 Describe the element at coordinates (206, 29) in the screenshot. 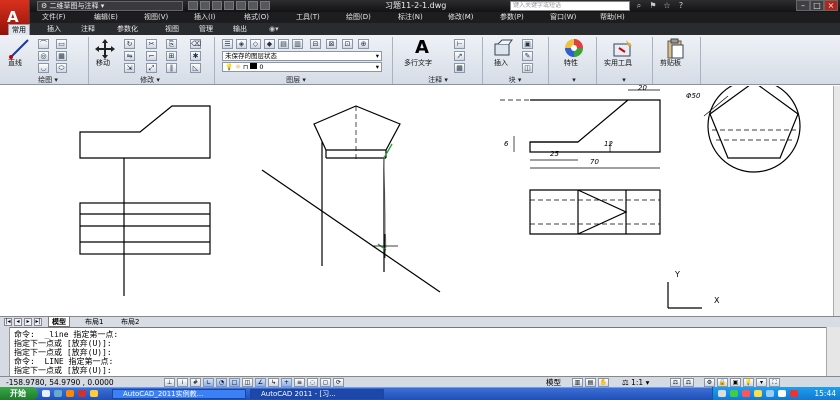

I see `tab-manage: 管理` at that location.